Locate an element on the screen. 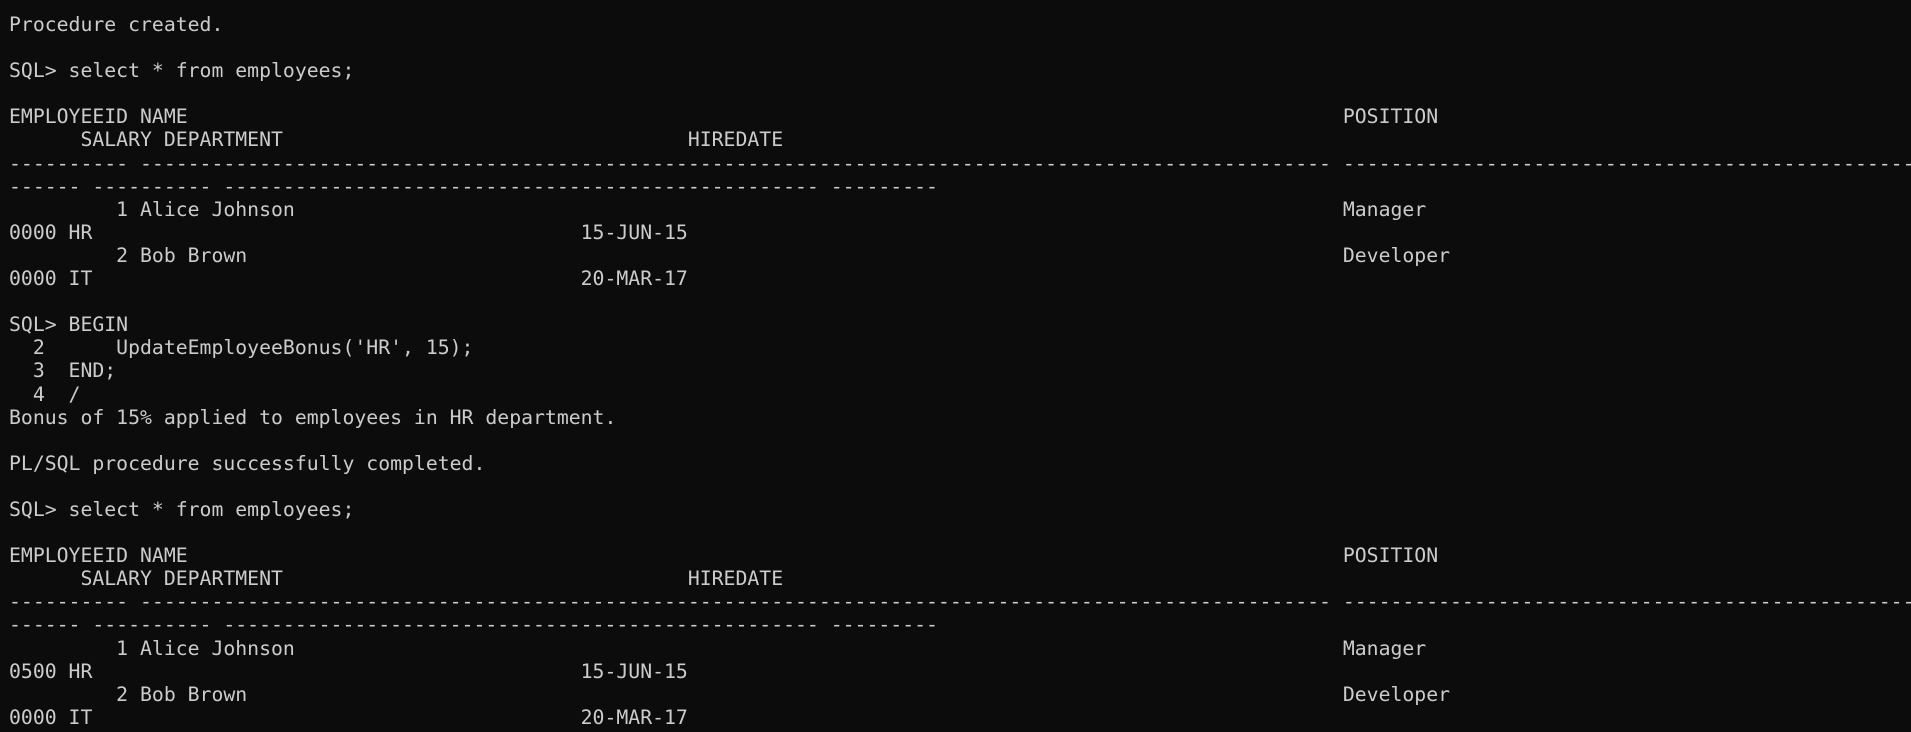 The width and height of the screenshot is (1911, 732). table-row: 0000 HR 15-JUN-15 is located at coordinates (348, 232).